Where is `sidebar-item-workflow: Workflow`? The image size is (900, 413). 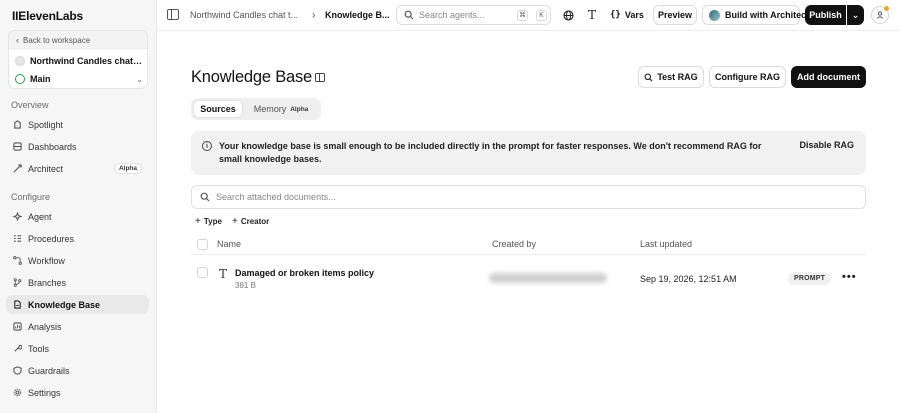
sidebar-item-workflow: Workflow is located at coordinates (77, 260).